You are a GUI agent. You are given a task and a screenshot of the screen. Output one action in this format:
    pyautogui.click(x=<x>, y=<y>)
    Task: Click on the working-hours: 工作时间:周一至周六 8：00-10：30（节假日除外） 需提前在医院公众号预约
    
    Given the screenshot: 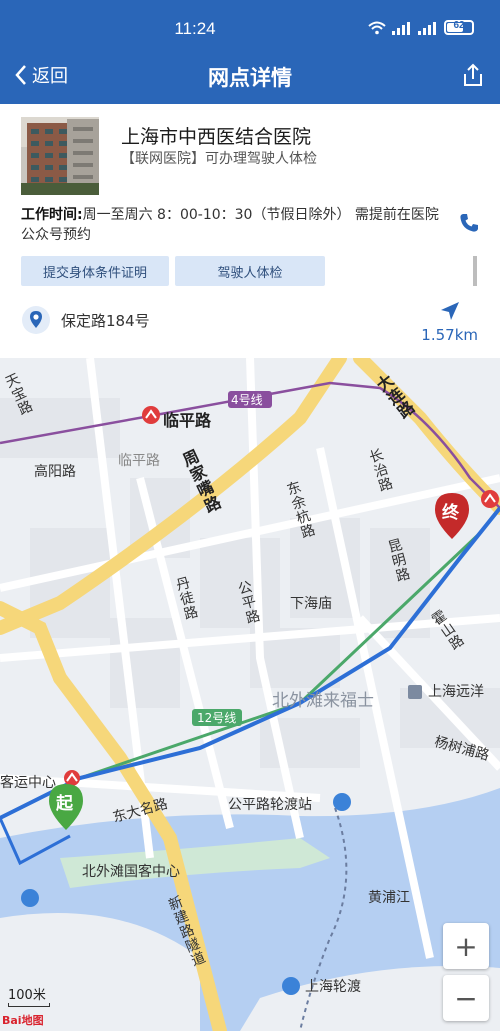 What is the action you would take?
    pyautogui.click(x=235, y=225)
    